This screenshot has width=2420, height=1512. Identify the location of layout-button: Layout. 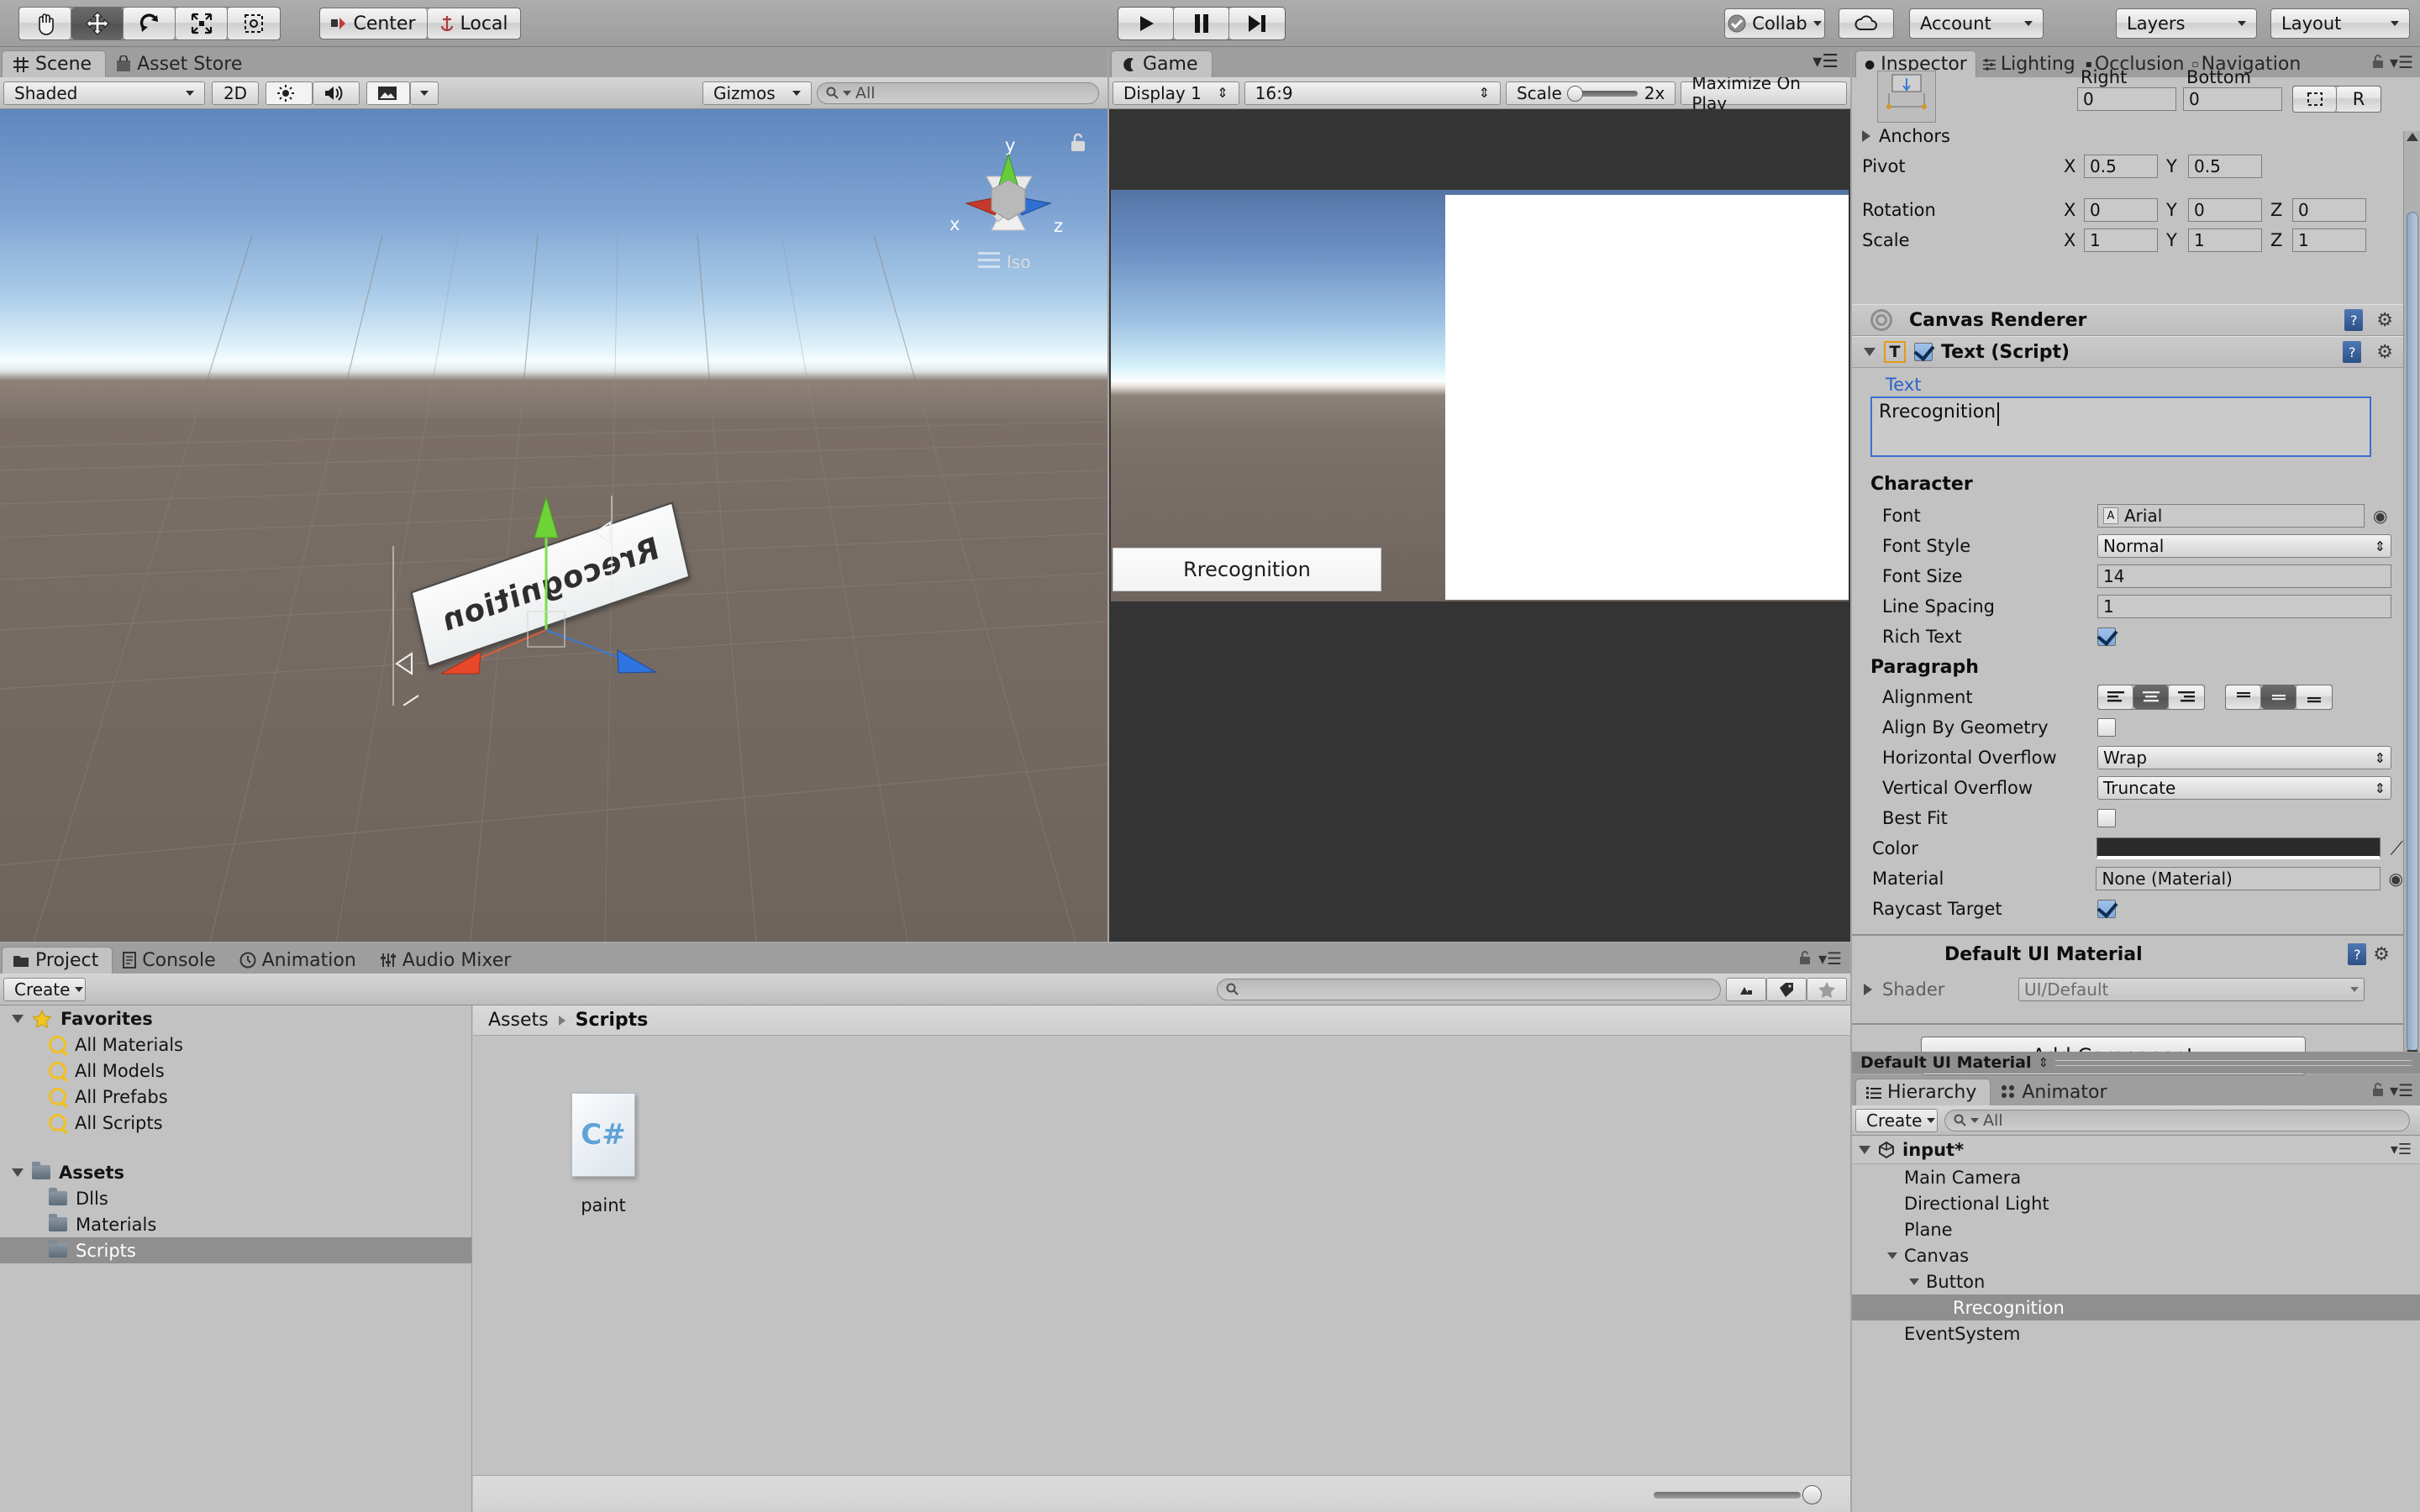
(2340, 23).